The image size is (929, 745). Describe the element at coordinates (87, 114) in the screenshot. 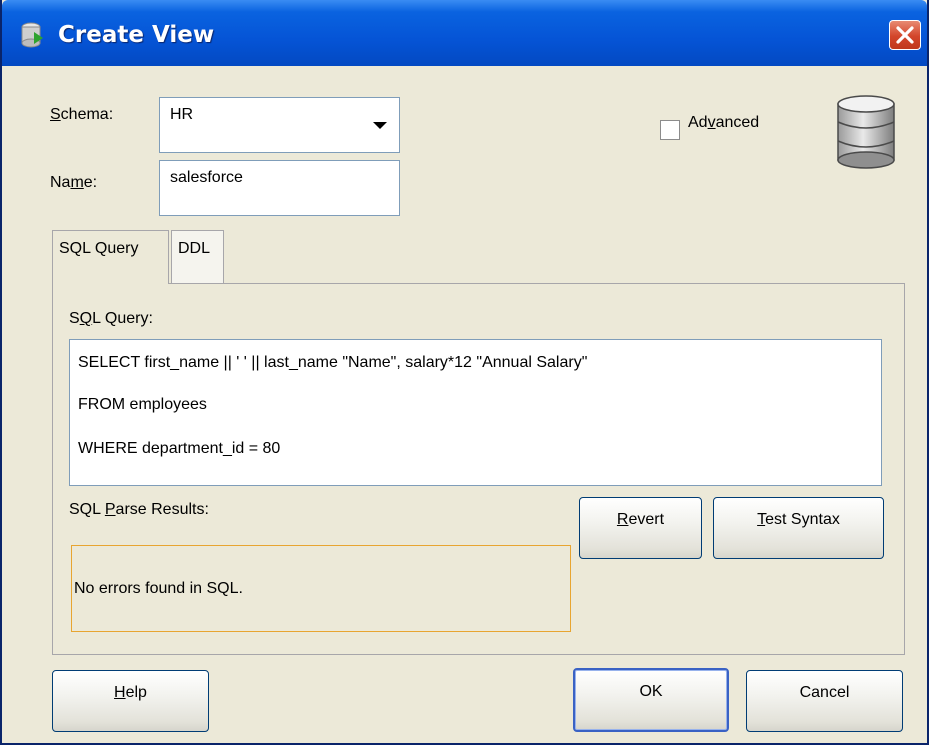

I see `schema-label-text: chema:` at that location.